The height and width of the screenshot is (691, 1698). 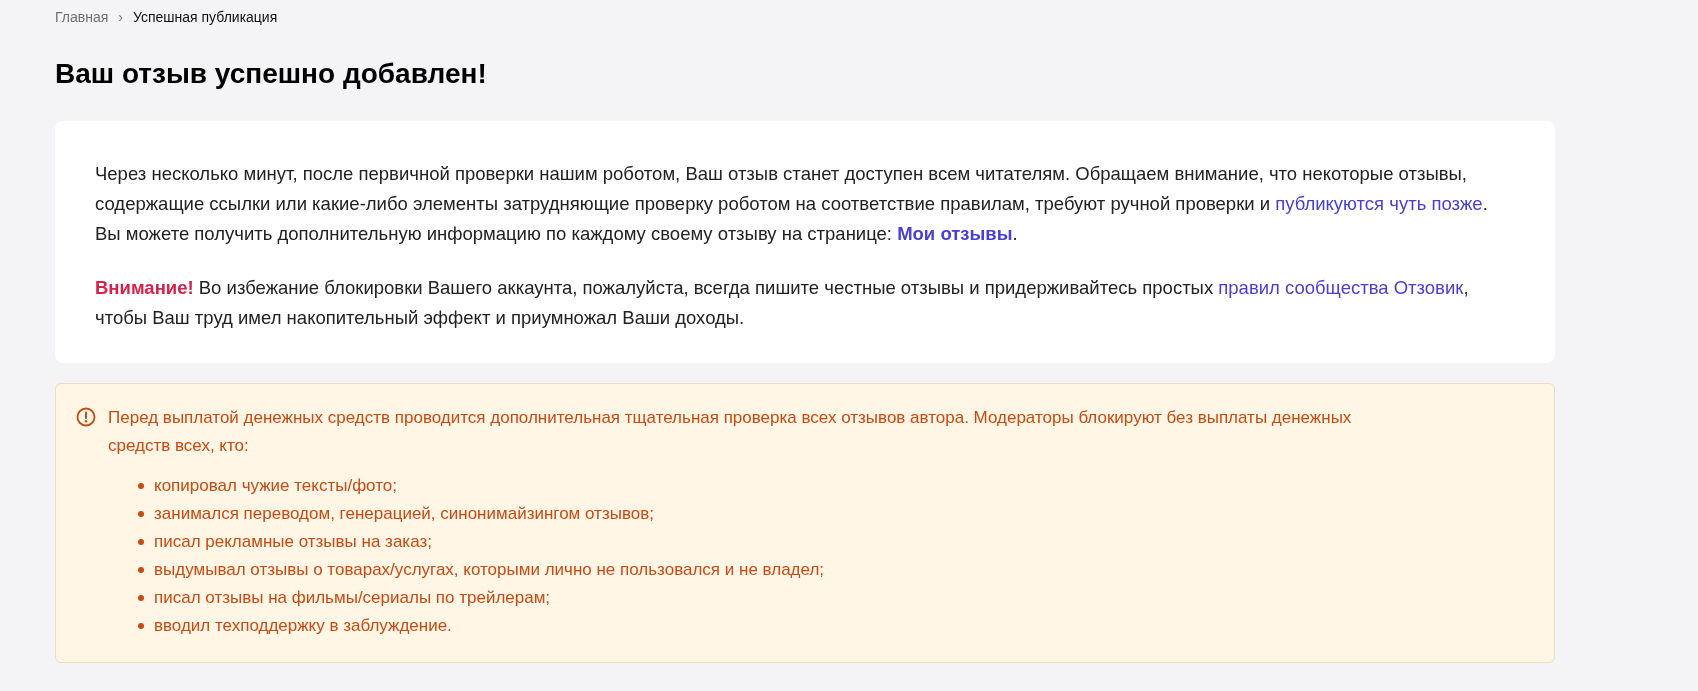 I want to click on warning-list-item: писал отзывы на фильмы/сериалы по трейлерам;, so click(x=352, y=598).